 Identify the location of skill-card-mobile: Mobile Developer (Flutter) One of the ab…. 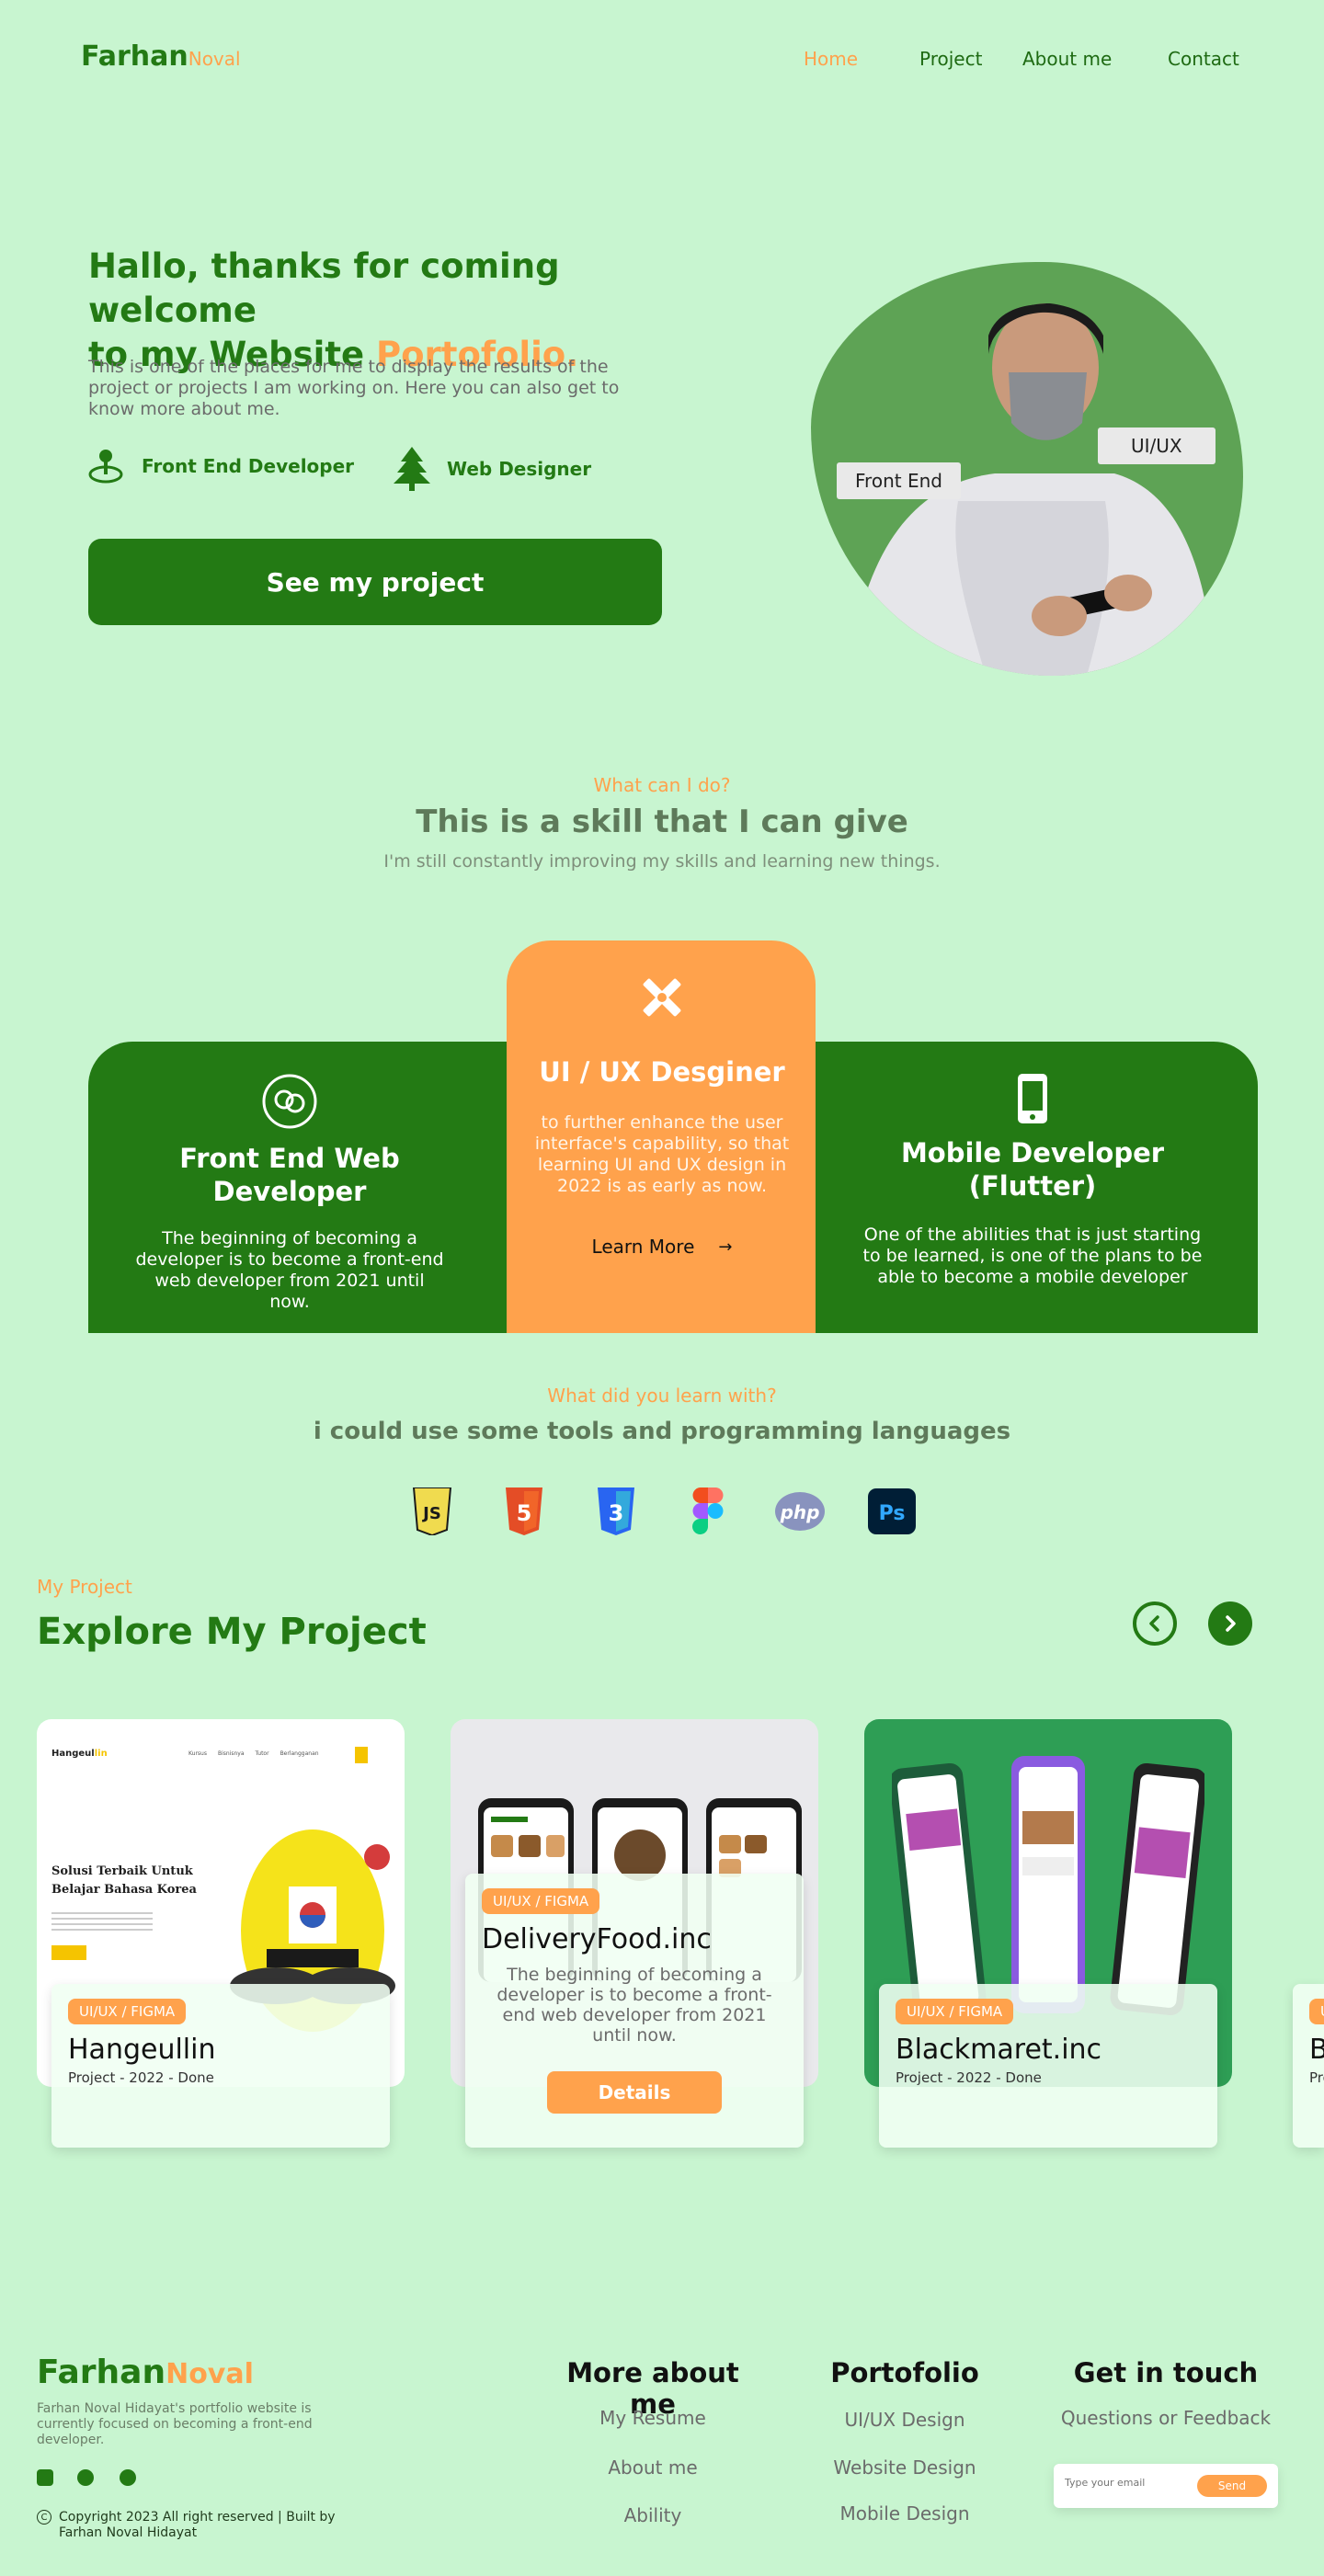
(1032, 1180).